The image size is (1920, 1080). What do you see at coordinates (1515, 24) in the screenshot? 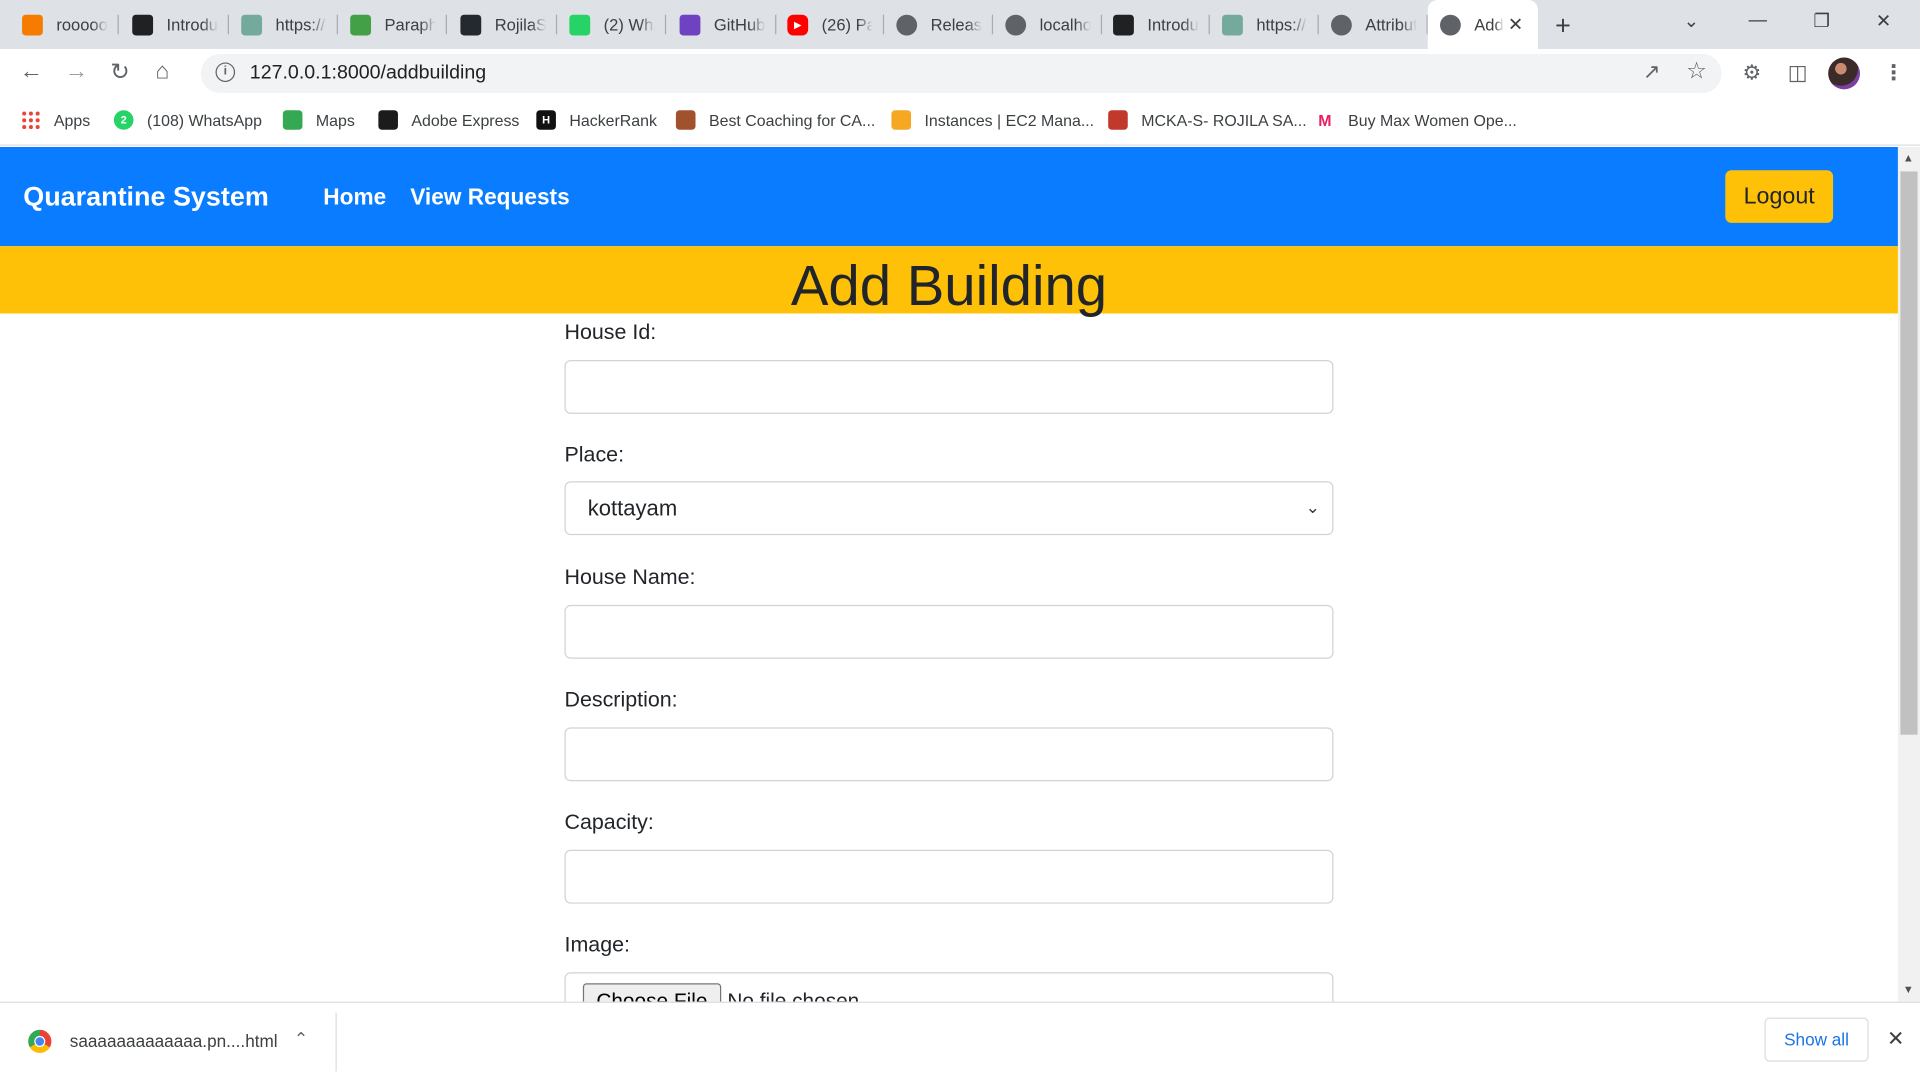
I see `close-tab-icon: ✕` at bounding box center [1515, 24].